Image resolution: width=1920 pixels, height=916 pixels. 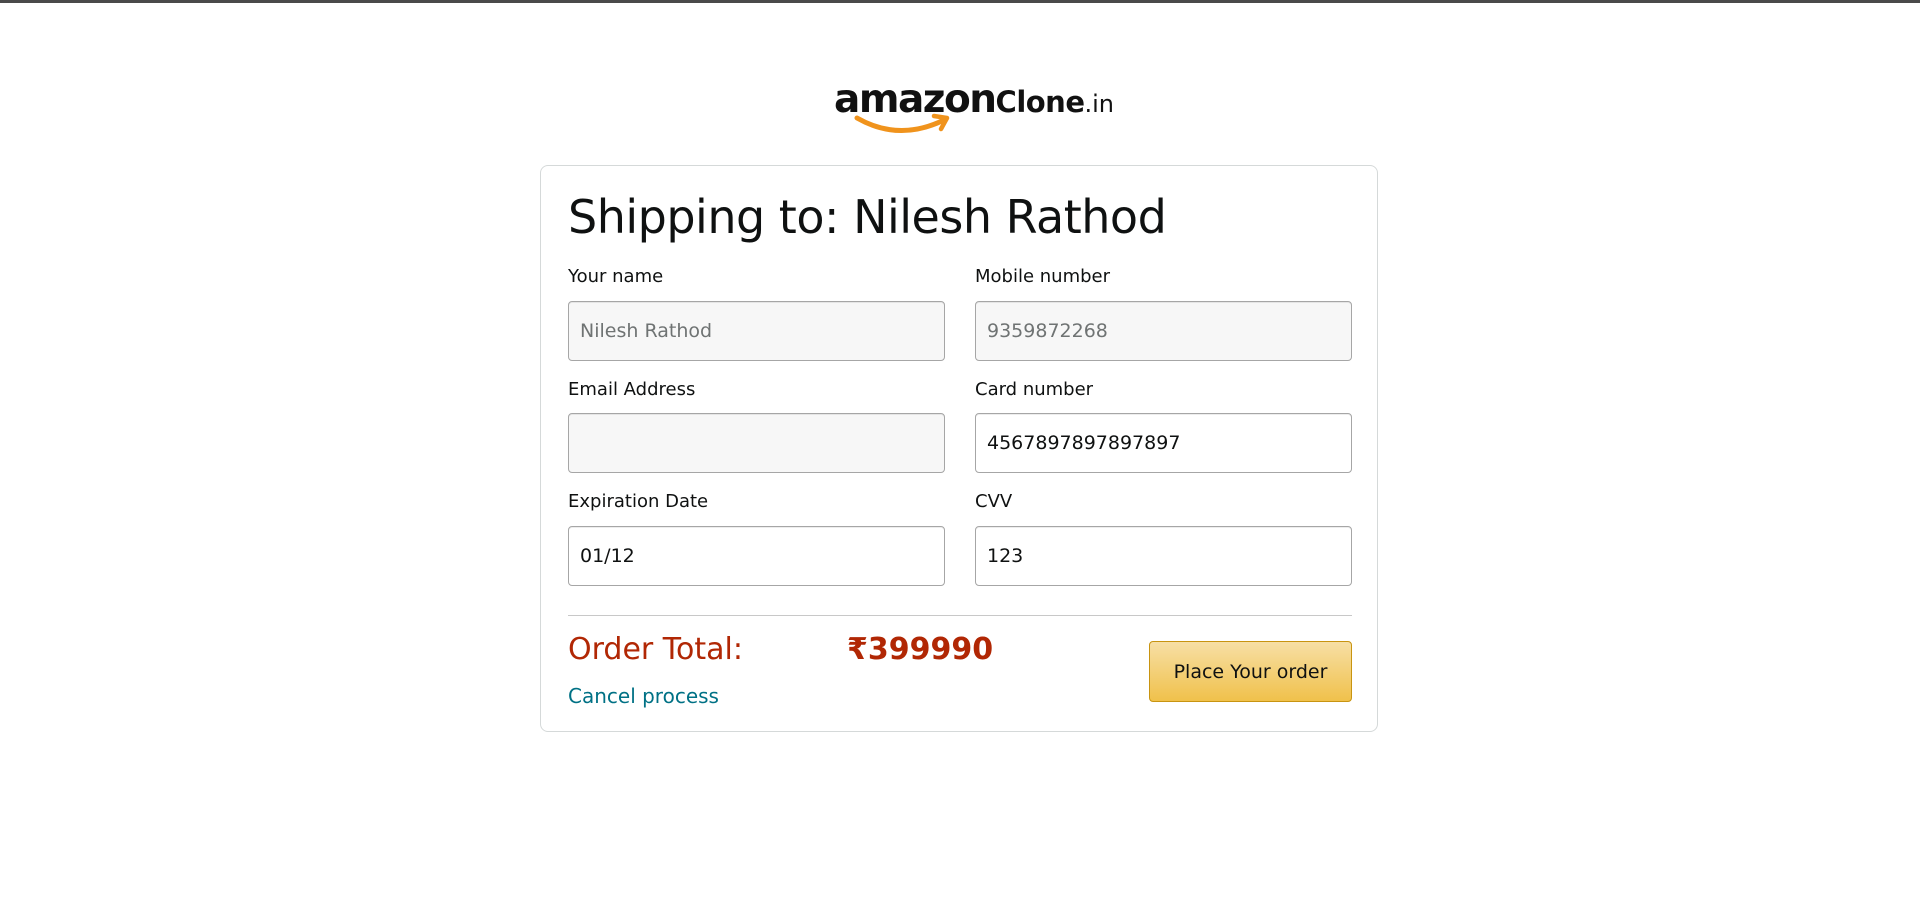 What do you see at coordinates (756, 556) in the screenshot?
I see `expiration-date-field` at bounding box center [756, 556].